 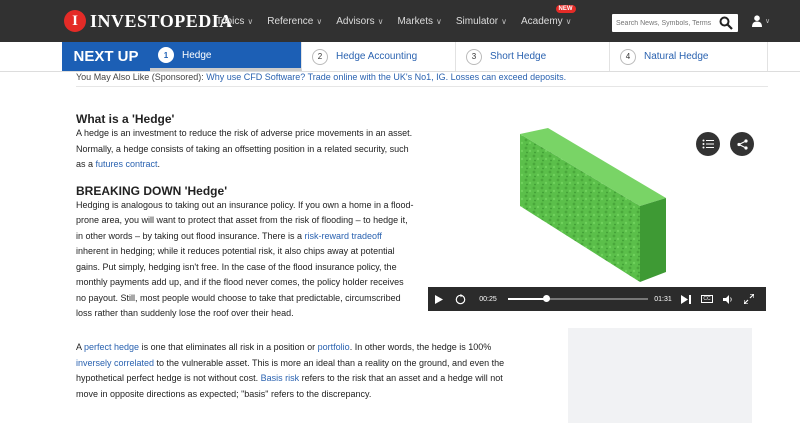 I want to click on tab-label: Natural Hedge, so click(x=676, y=56).